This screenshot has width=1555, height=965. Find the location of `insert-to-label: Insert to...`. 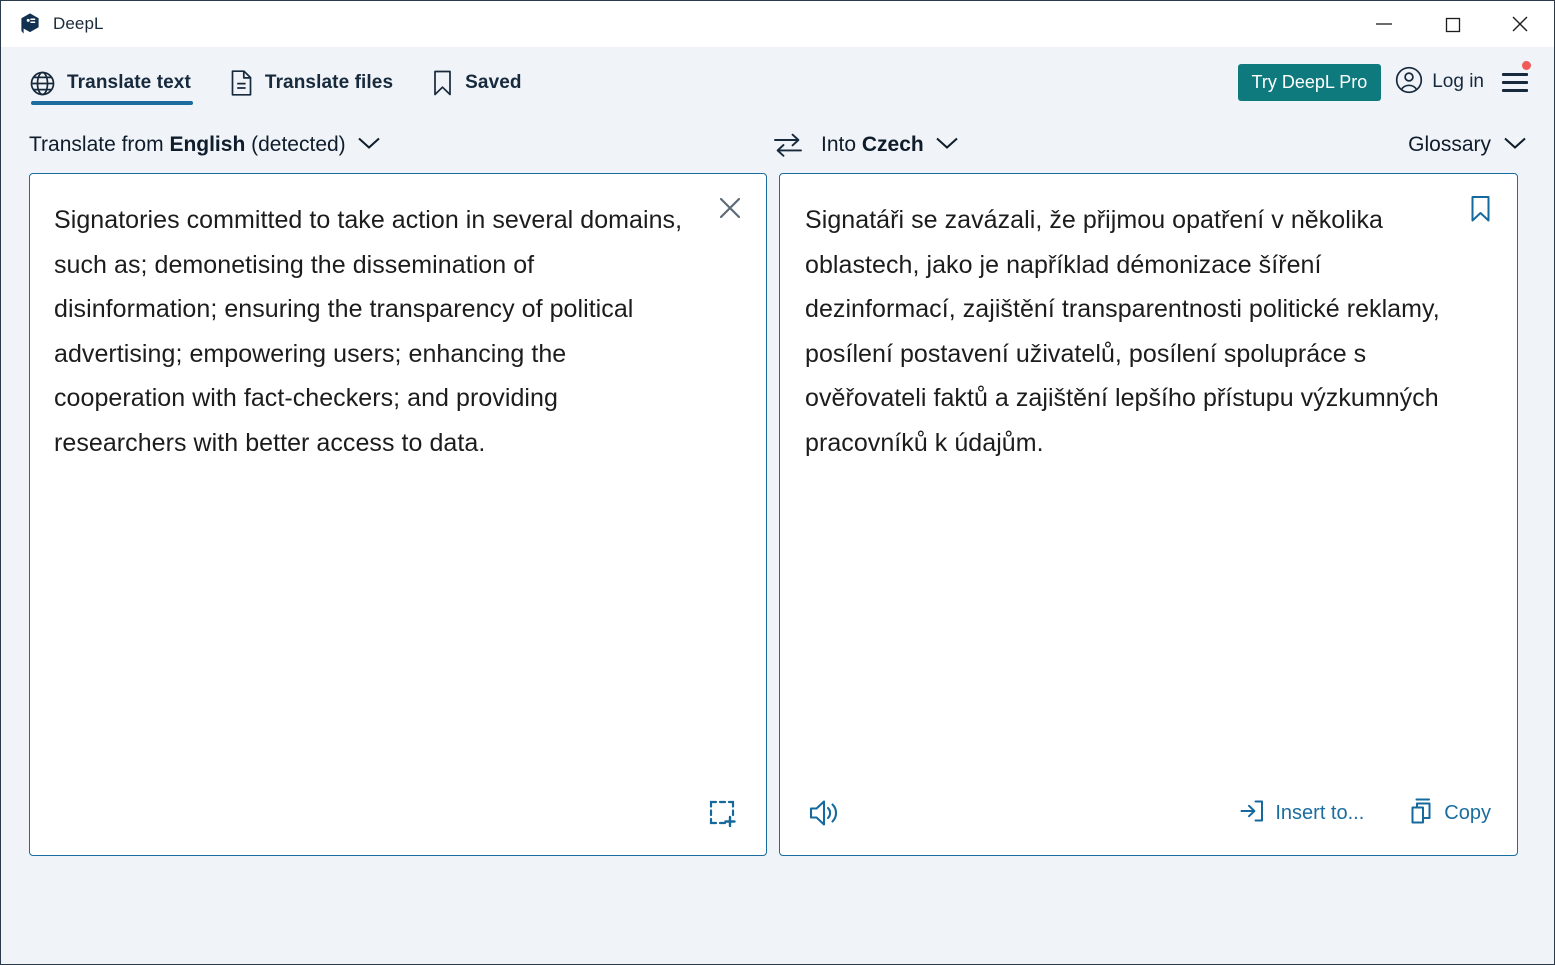

insert-to-label: Insert to... is located at coordinates (1320, 812).